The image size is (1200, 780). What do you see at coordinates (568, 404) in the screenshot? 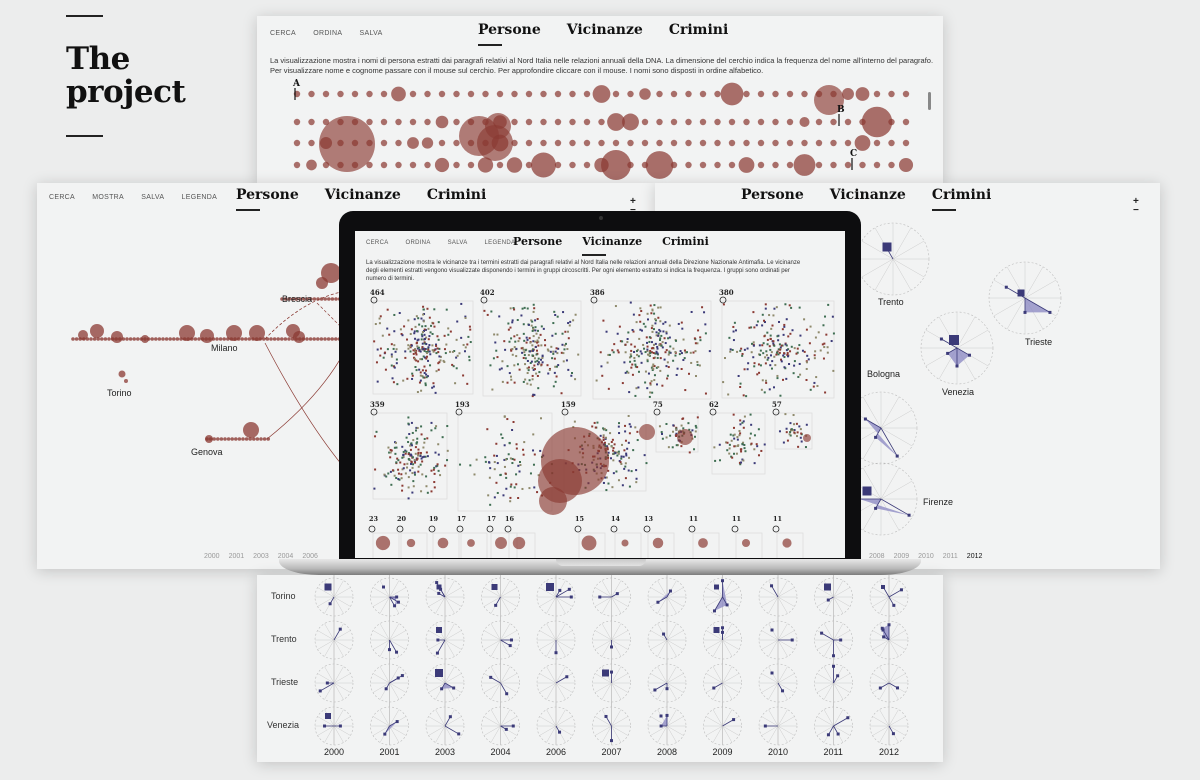
I see `cluster-count: 159` at bounding box center [568, 404].